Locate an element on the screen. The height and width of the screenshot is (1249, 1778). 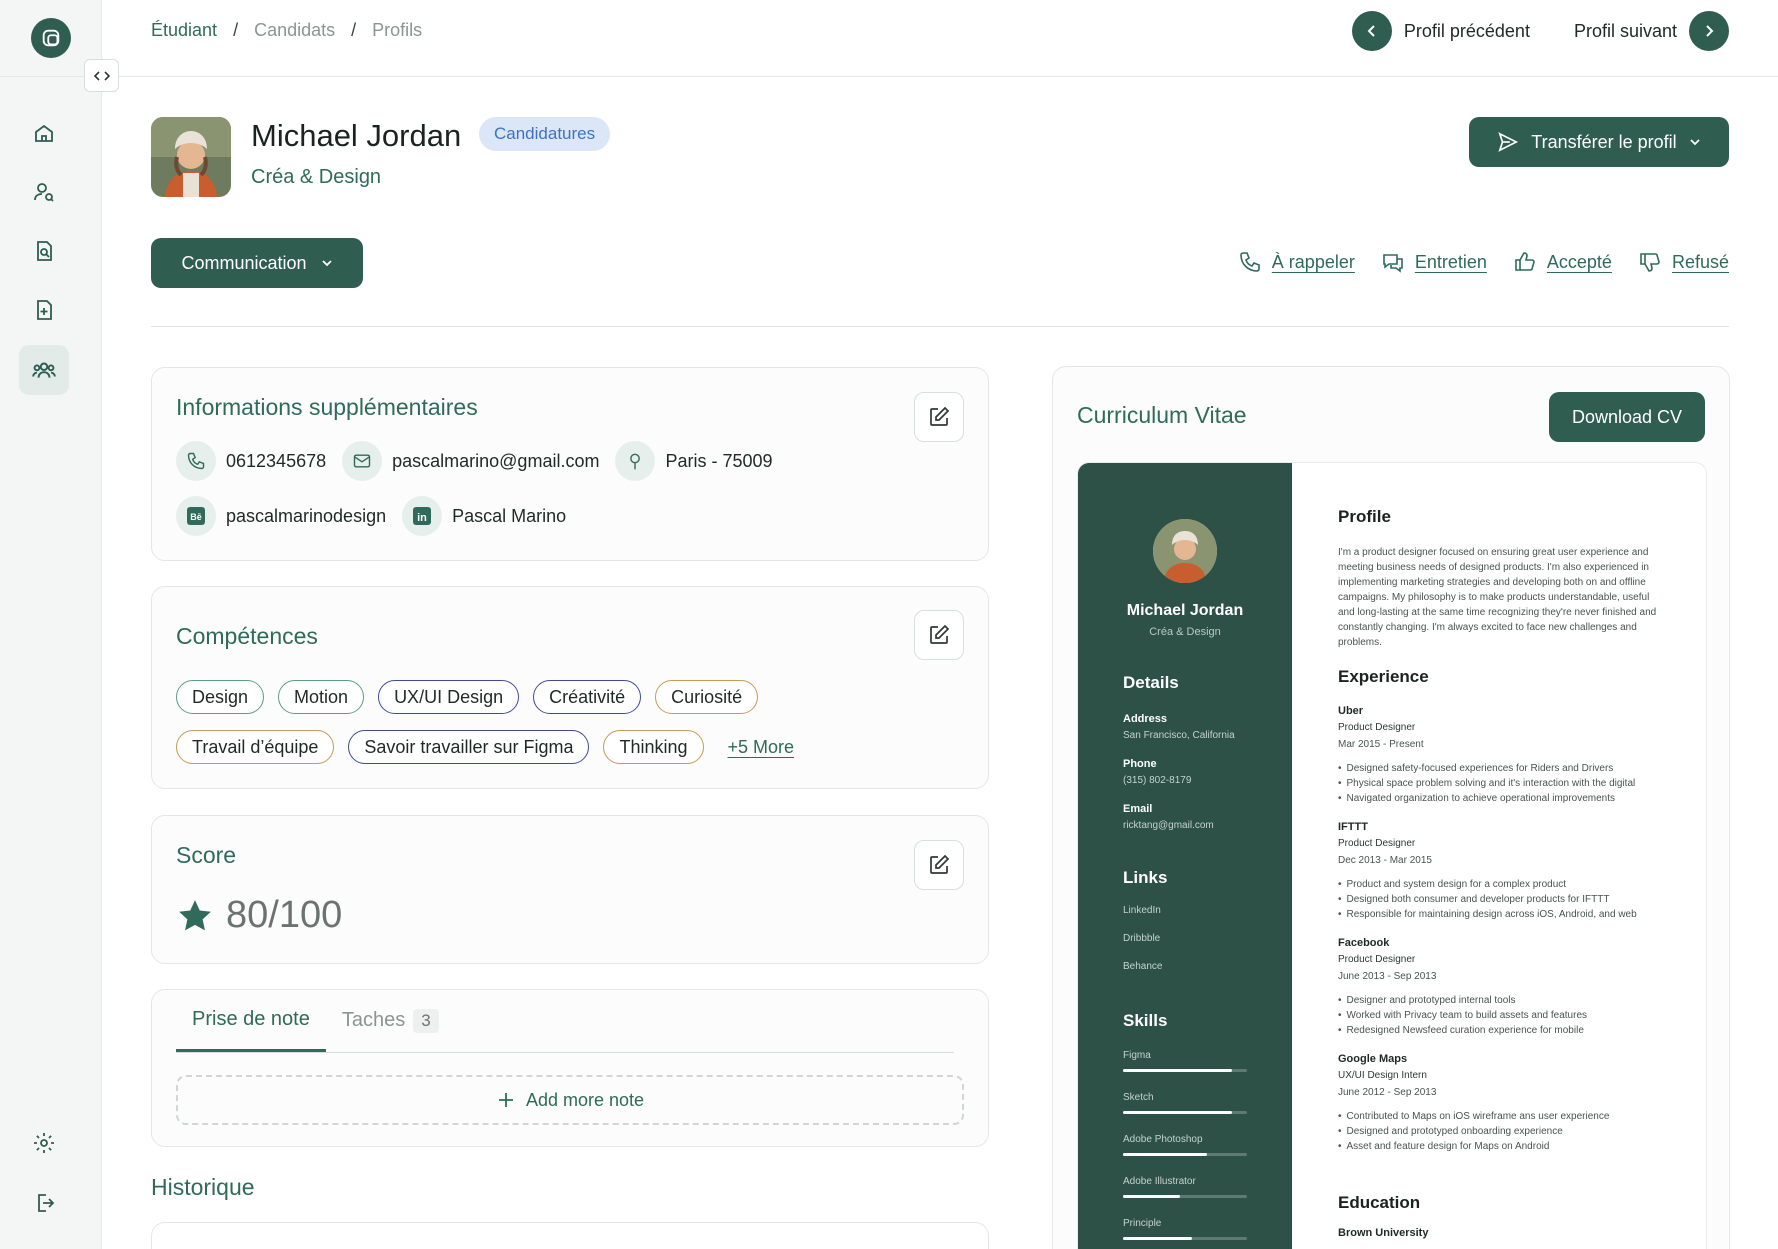
behance-item: Bē pascalmarinodesign is located at coordinates (281, 516).